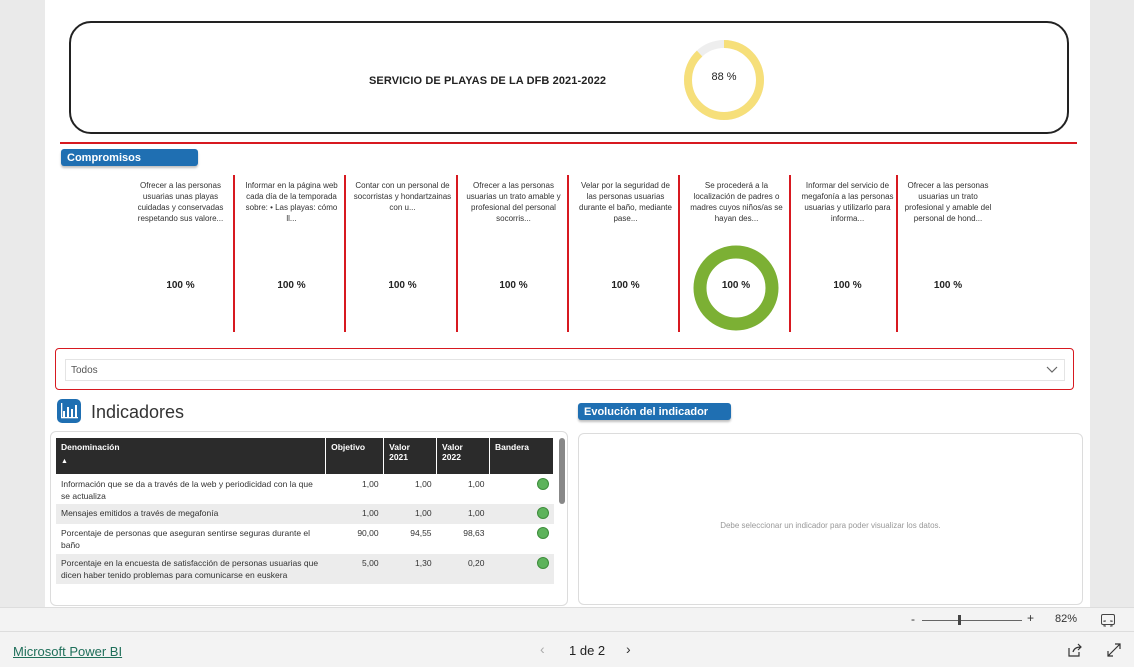  I want to click on power-bi-link: Microsoft Power BI, so click(67, 651).